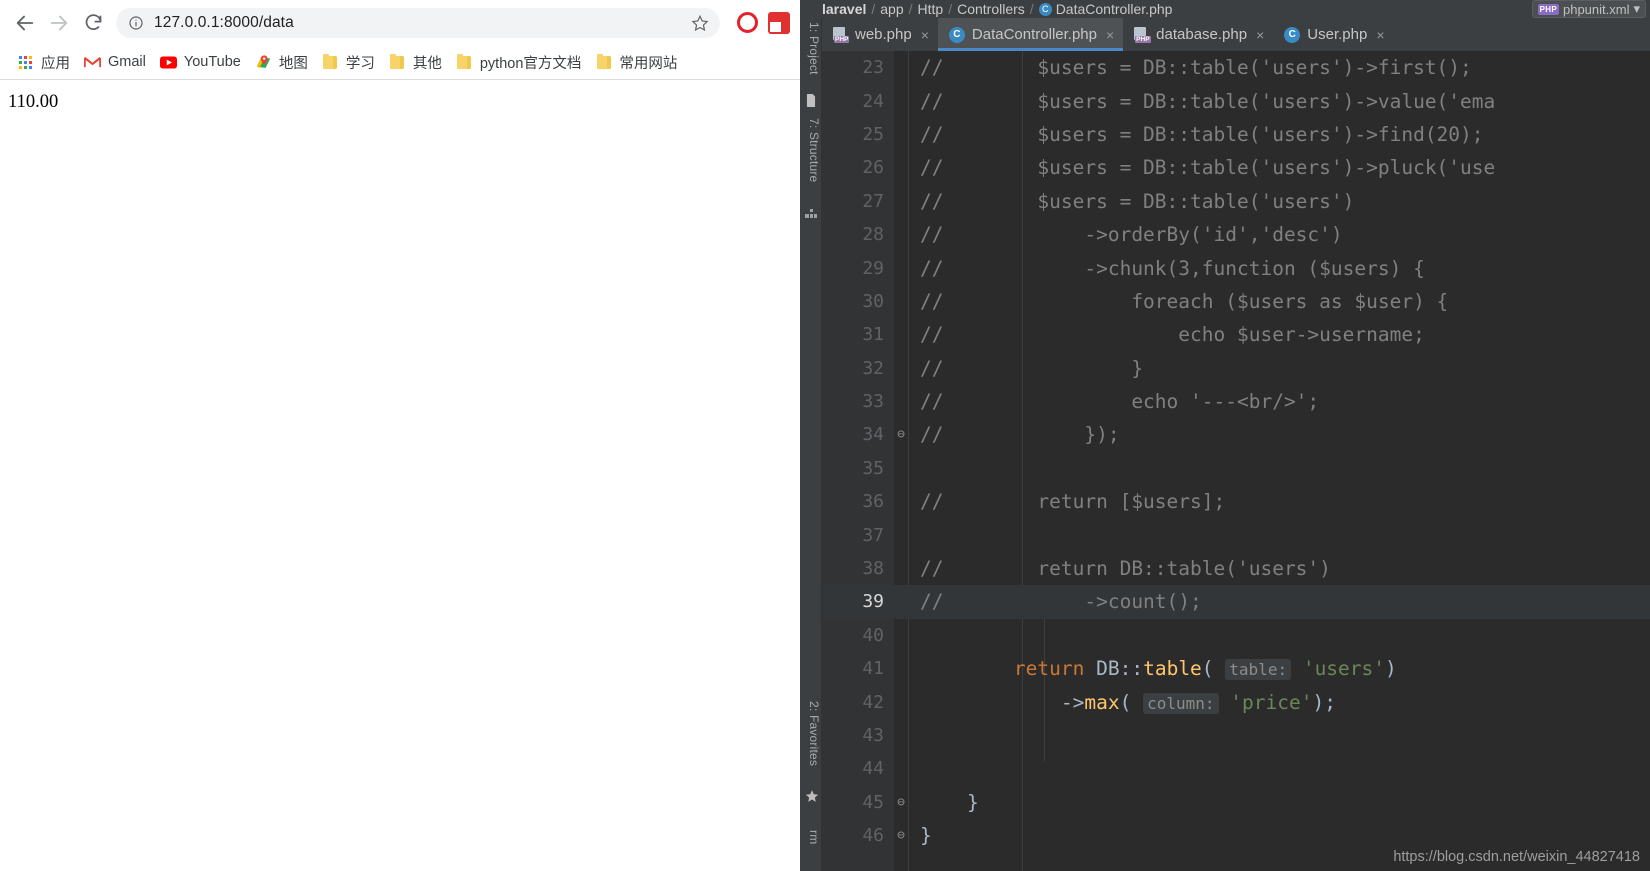  What do you see at coordinates (33, 102) in the screenshot?
I see `page-content-text: 110.00` at bounding box center [33, 102].